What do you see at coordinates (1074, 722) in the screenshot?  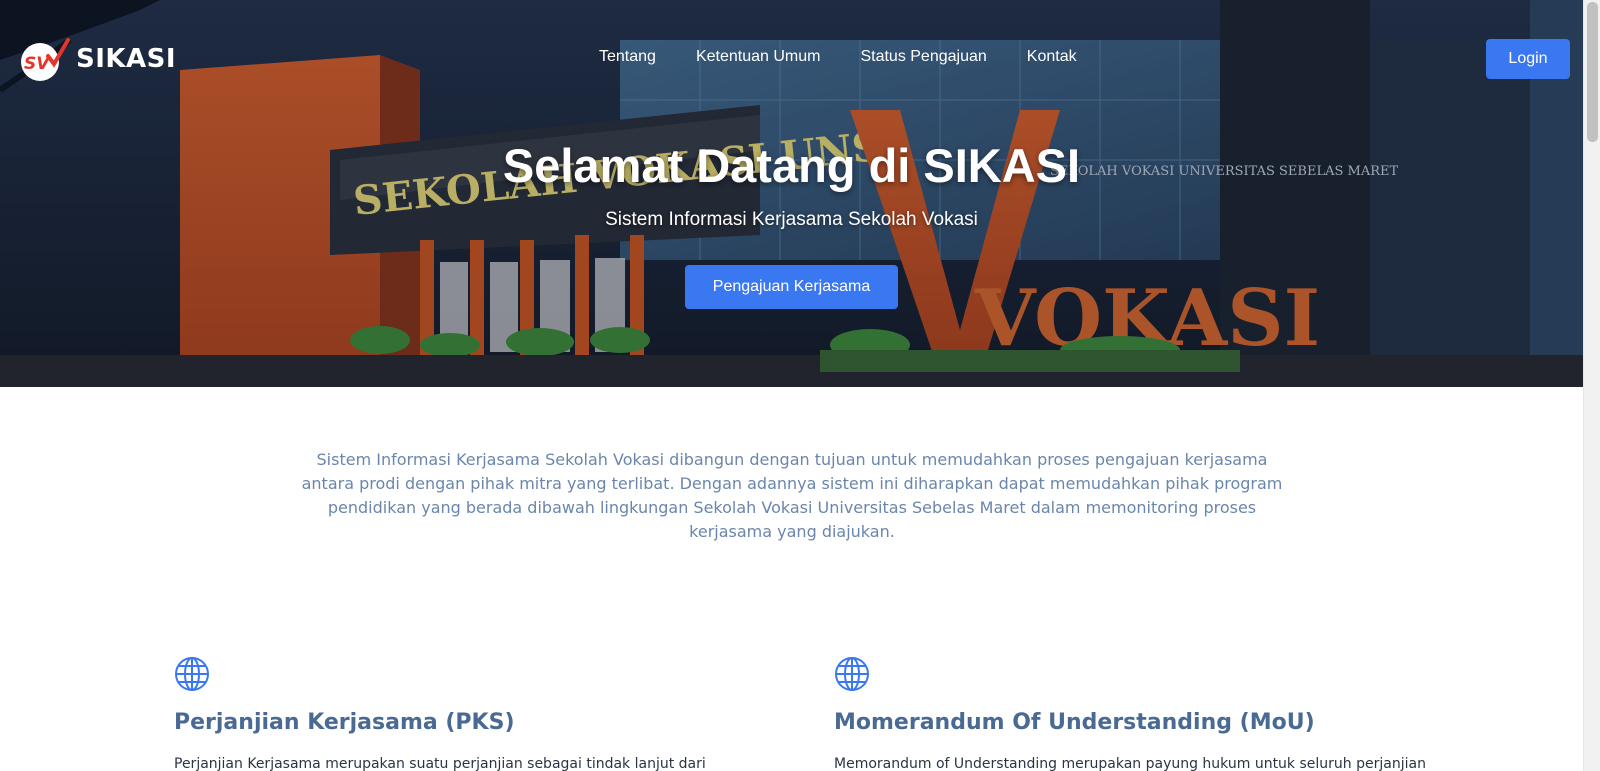 I see `feature-title: Momerandum Of Understanding (MoU)` at bounding box center [1074, 722].